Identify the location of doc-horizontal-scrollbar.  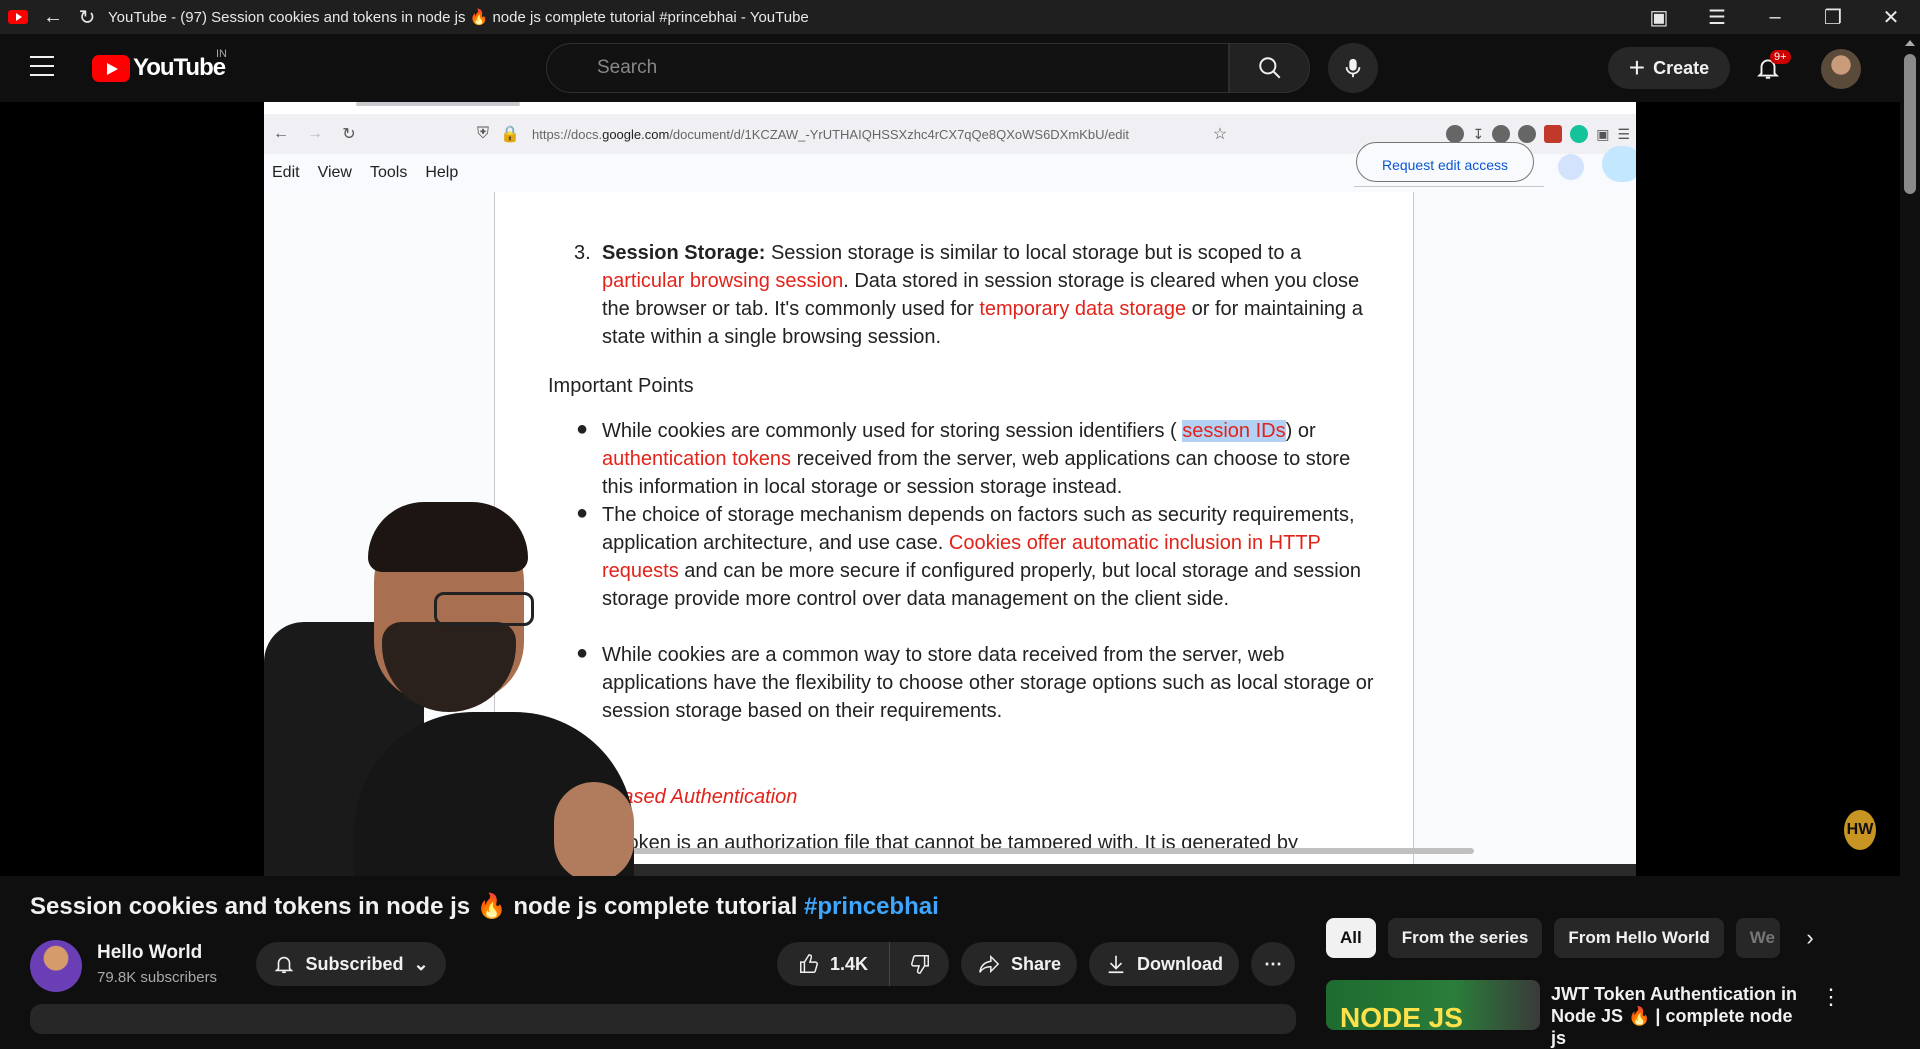
(1044, 851).